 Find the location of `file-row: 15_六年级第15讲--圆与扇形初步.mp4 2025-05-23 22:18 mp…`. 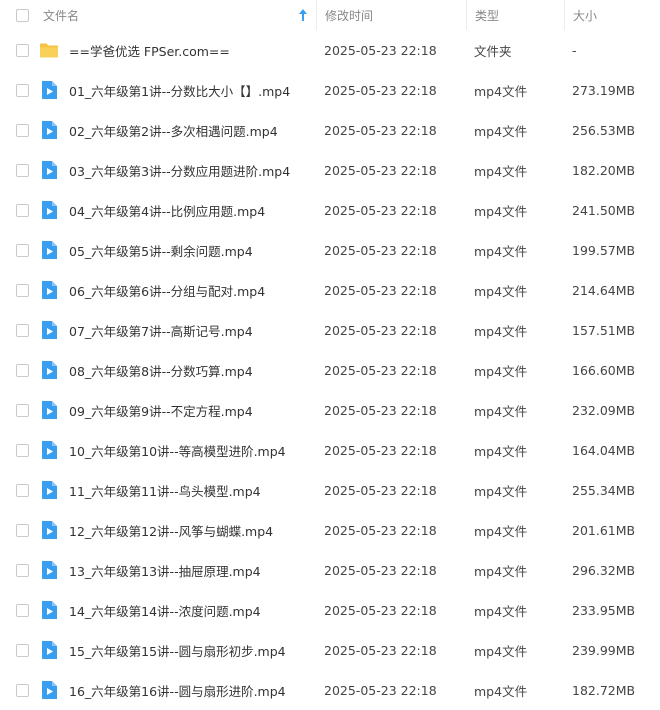

file-row: 15_六年级第15讲--圆与扇形初步.mp4 2025-05-23 22:18 mp… is located at coordinates (330, 650).